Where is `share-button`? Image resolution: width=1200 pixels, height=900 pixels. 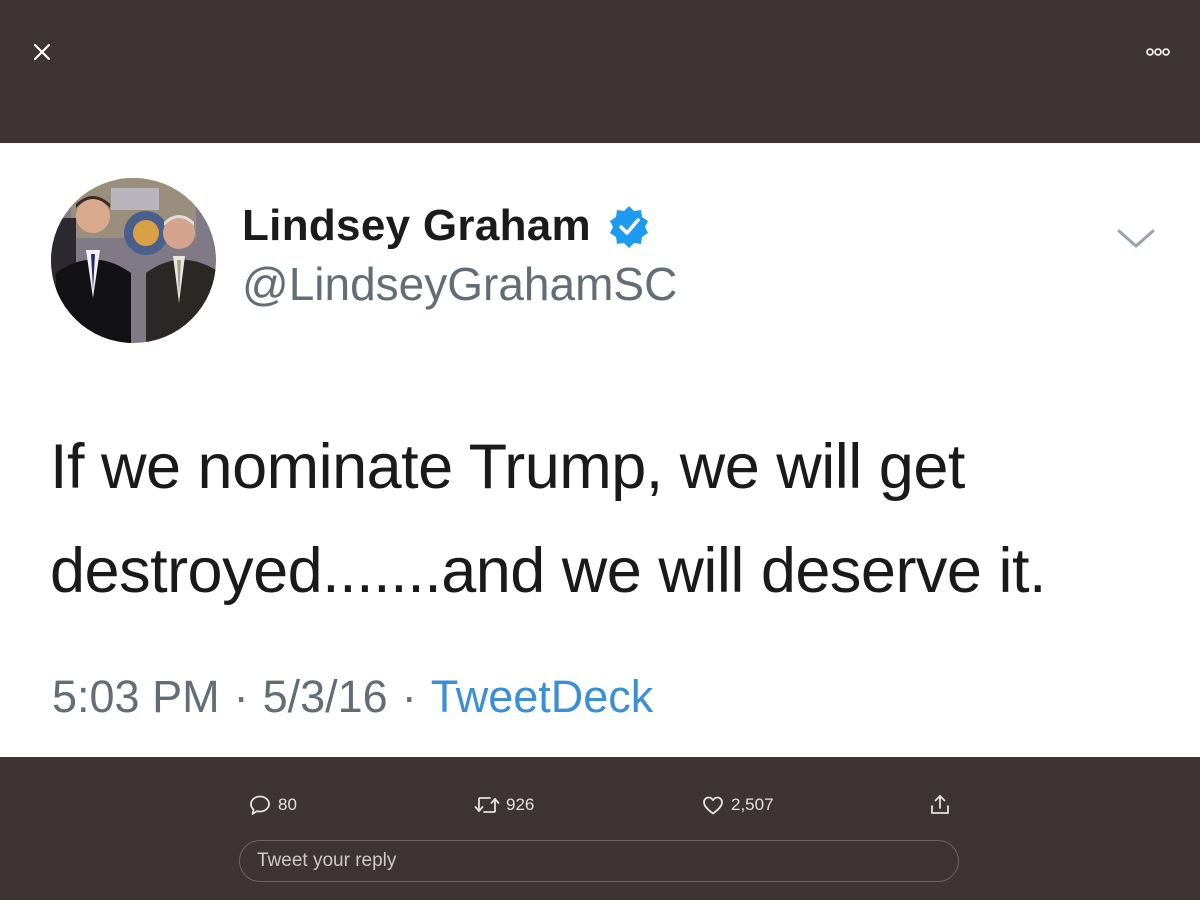
share-button is located at coordinates (940, 805).